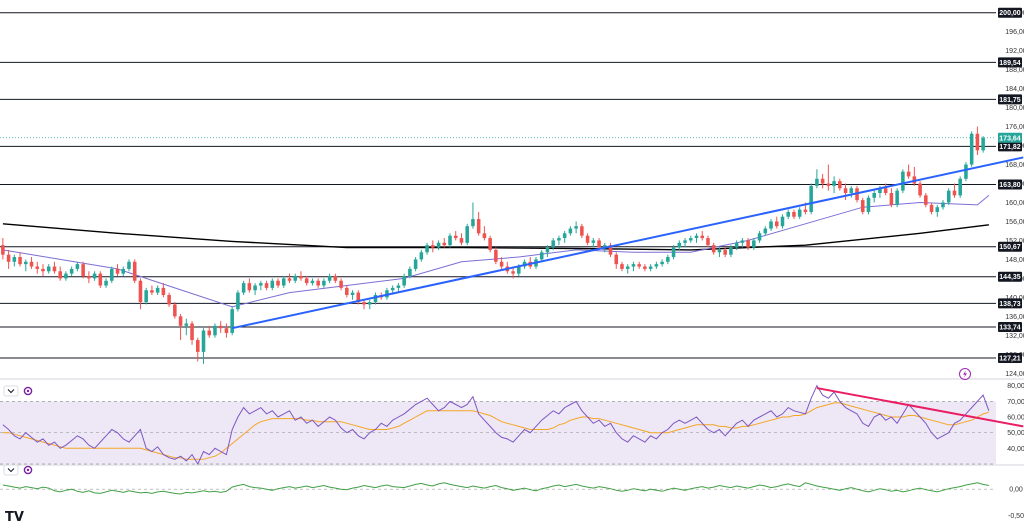 The height and width of the screenshot is (528, 1024). I want to click on chevron-down-icon, so click(11, 391).